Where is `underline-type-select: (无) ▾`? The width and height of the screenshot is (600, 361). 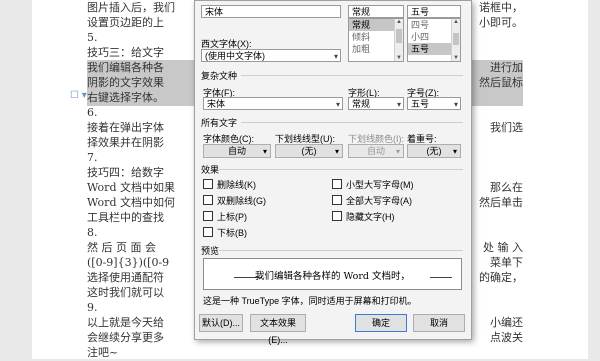
underline-type-select: (无) ▾ is located at coordinates (309, 151).